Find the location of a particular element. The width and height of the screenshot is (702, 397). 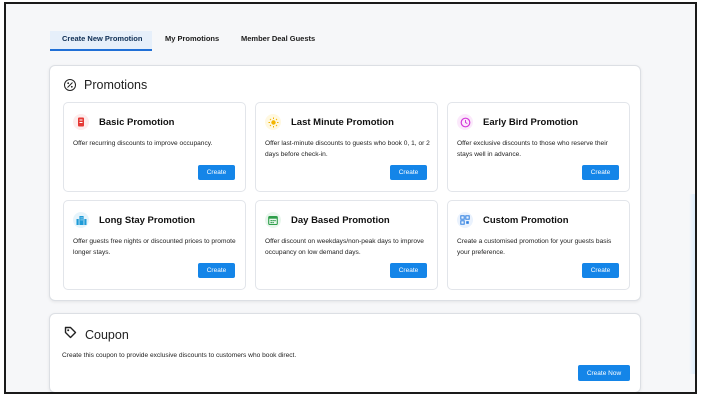

create-coupon-button: Create Now is located at coordinates (604, 373).